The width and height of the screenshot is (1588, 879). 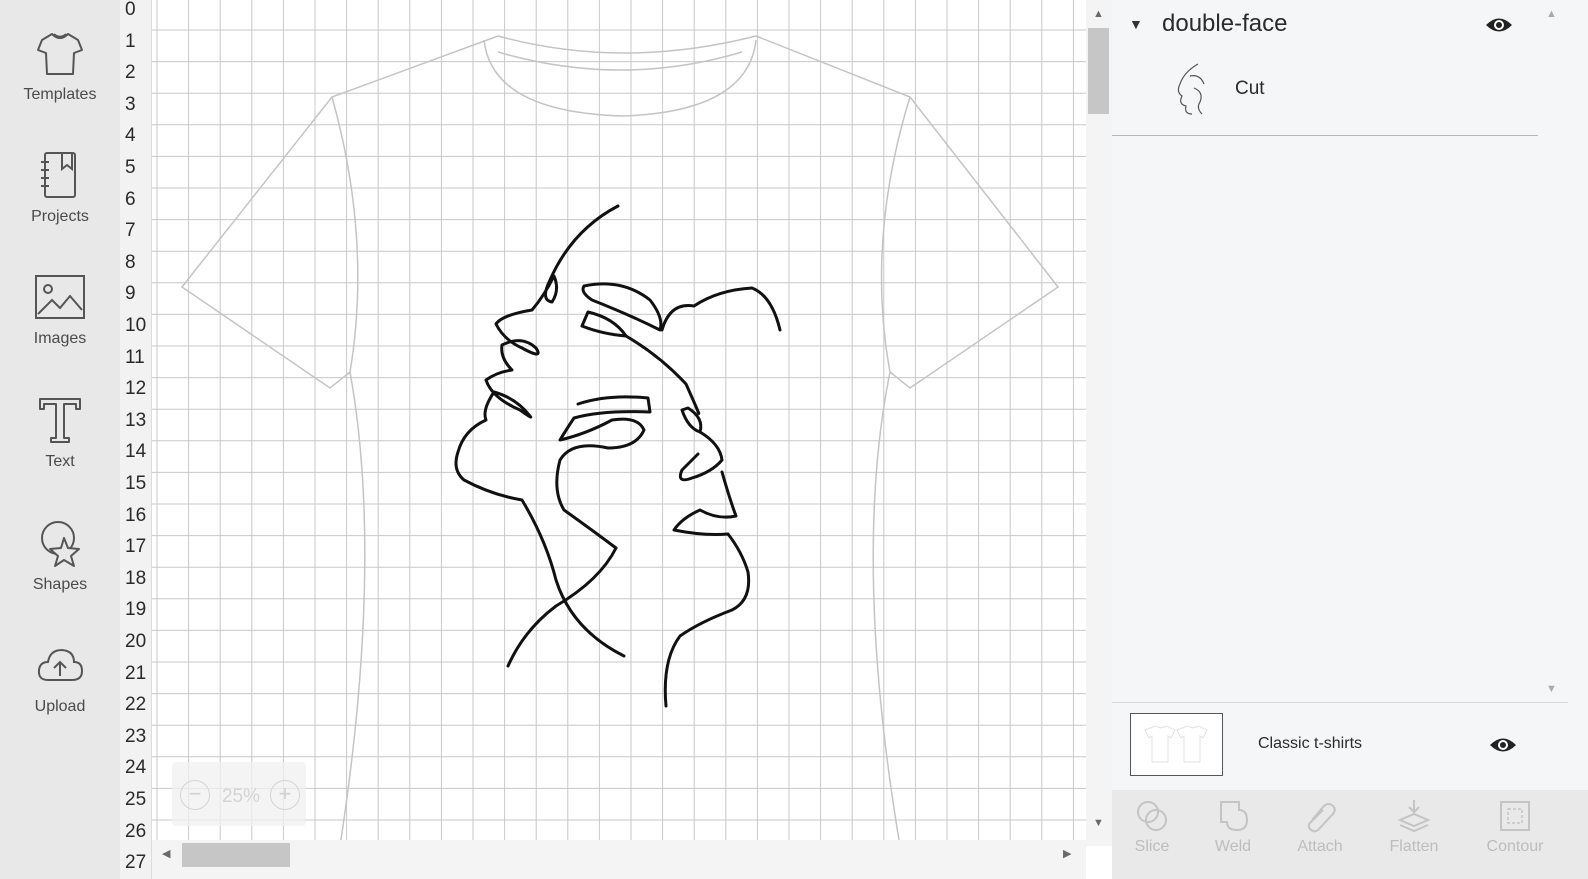 I want to click on shapes-icon, so click(x=60, y=544).